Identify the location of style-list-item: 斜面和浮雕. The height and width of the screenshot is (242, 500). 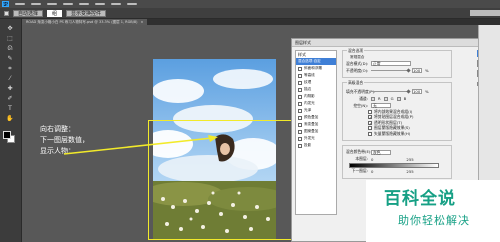
(316, 68).